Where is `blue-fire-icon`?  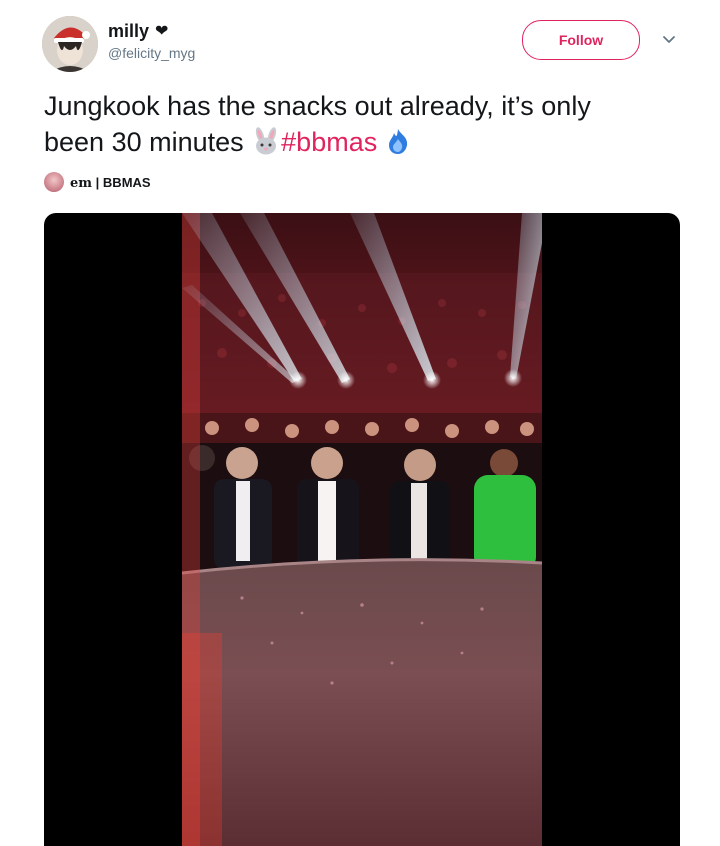 blue-fire-icon is located at coordinates (400, 141).